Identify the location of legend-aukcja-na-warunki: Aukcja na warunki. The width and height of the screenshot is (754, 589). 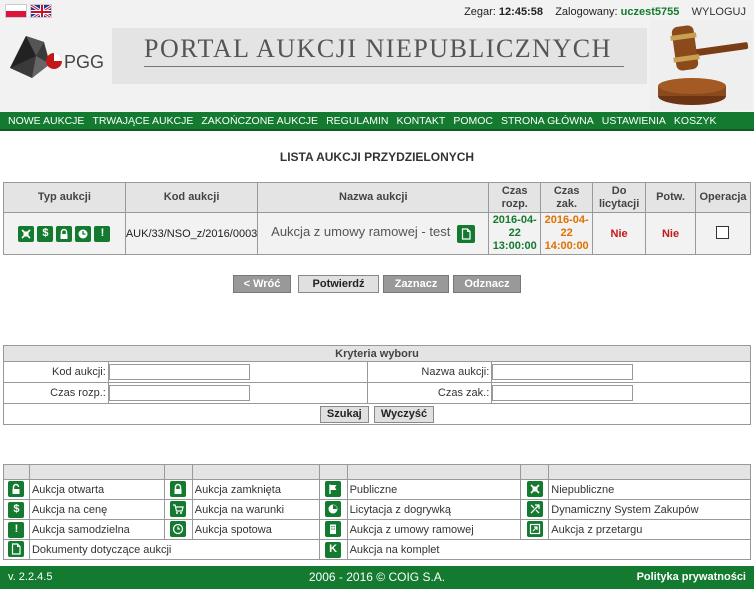
(255, 509).